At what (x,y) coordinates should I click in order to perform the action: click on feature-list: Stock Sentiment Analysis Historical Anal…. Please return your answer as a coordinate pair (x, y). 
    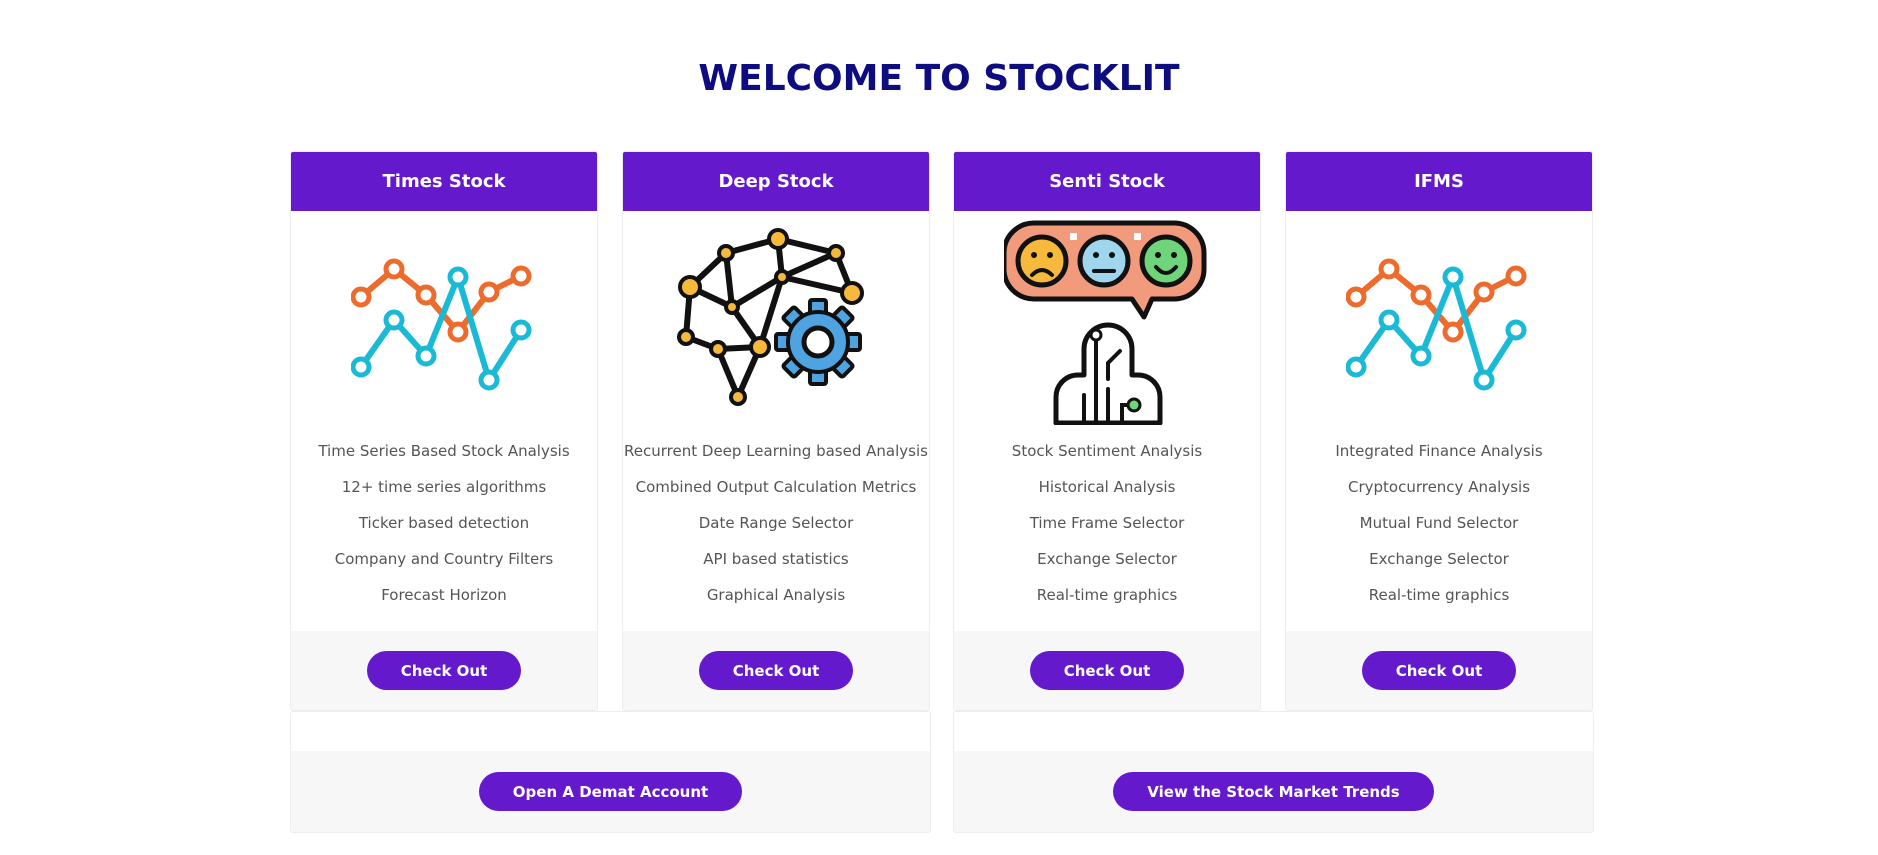
    Looking at the image, I should click on (1107, 523).